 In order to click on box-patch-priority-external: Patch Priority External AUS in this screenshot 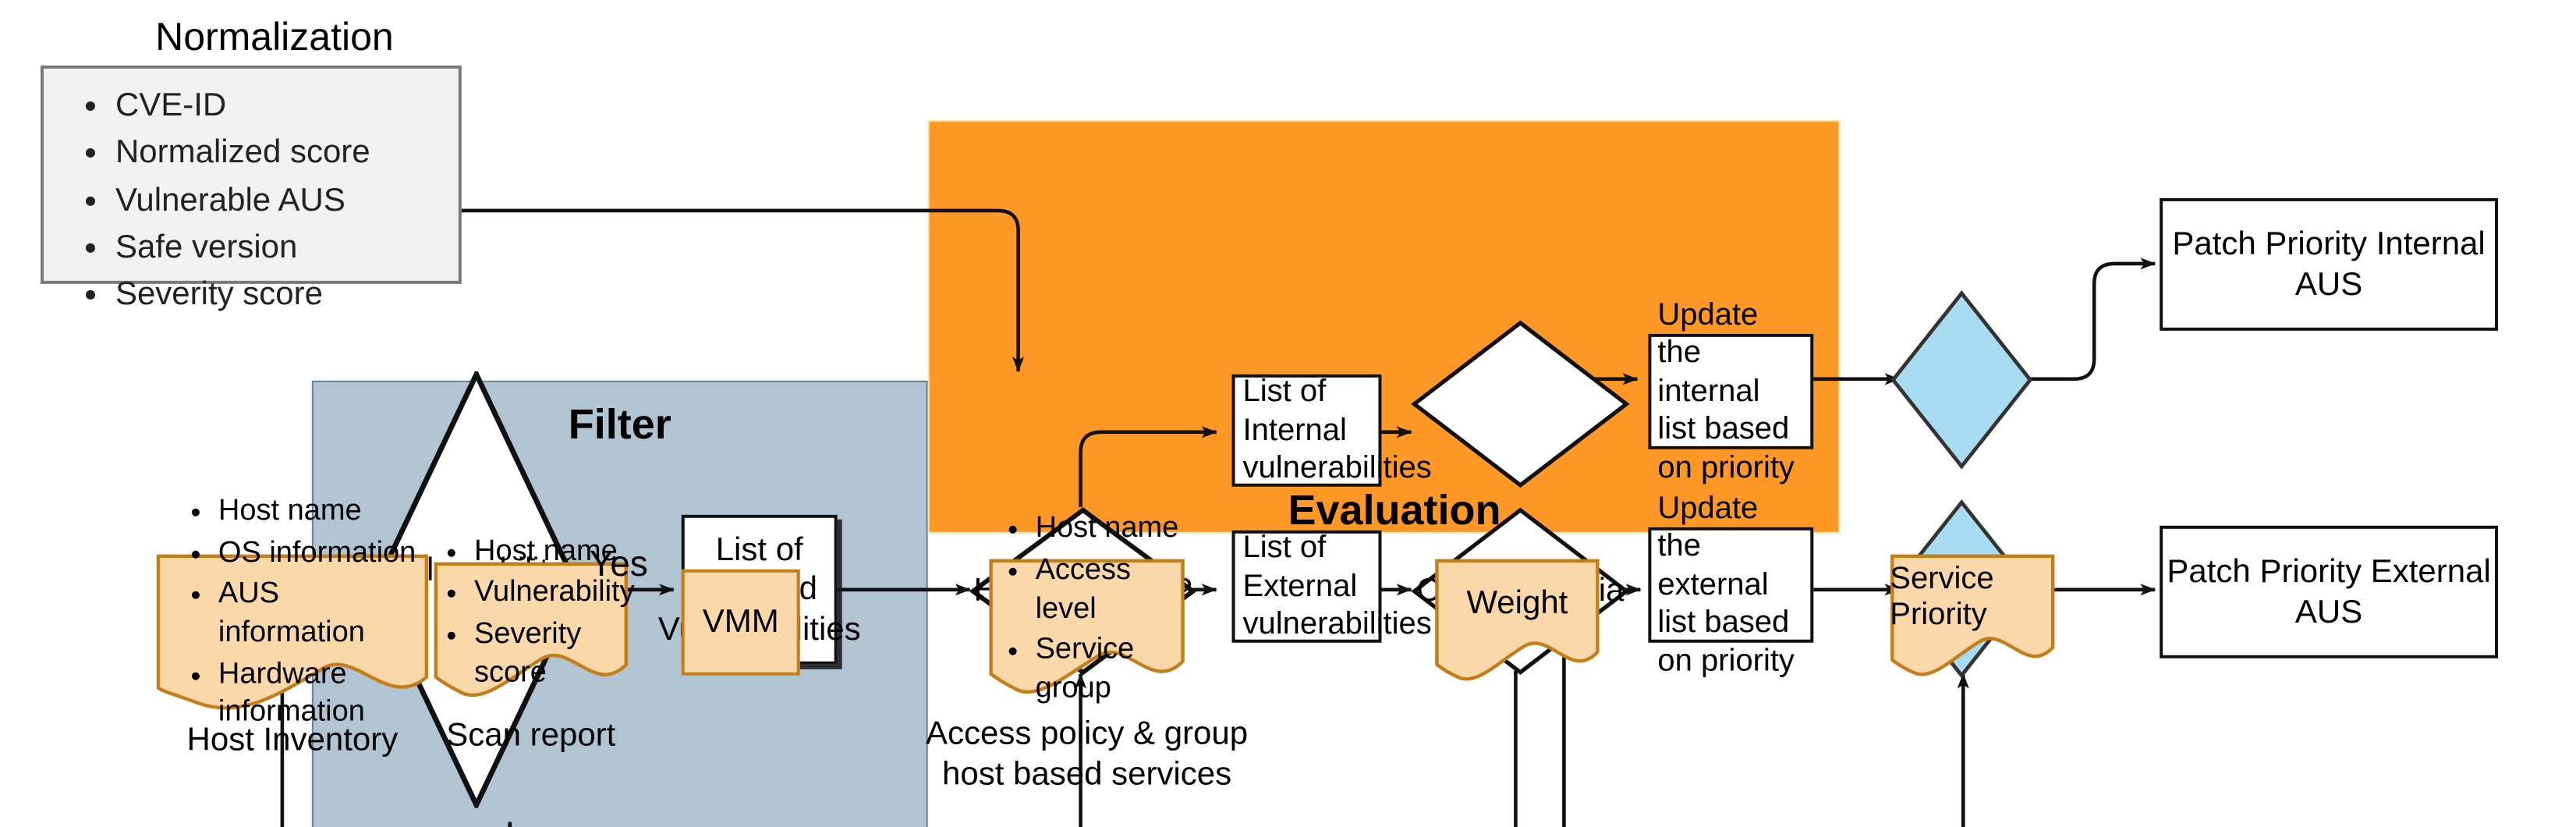, I will do `click(2329, 592)`.